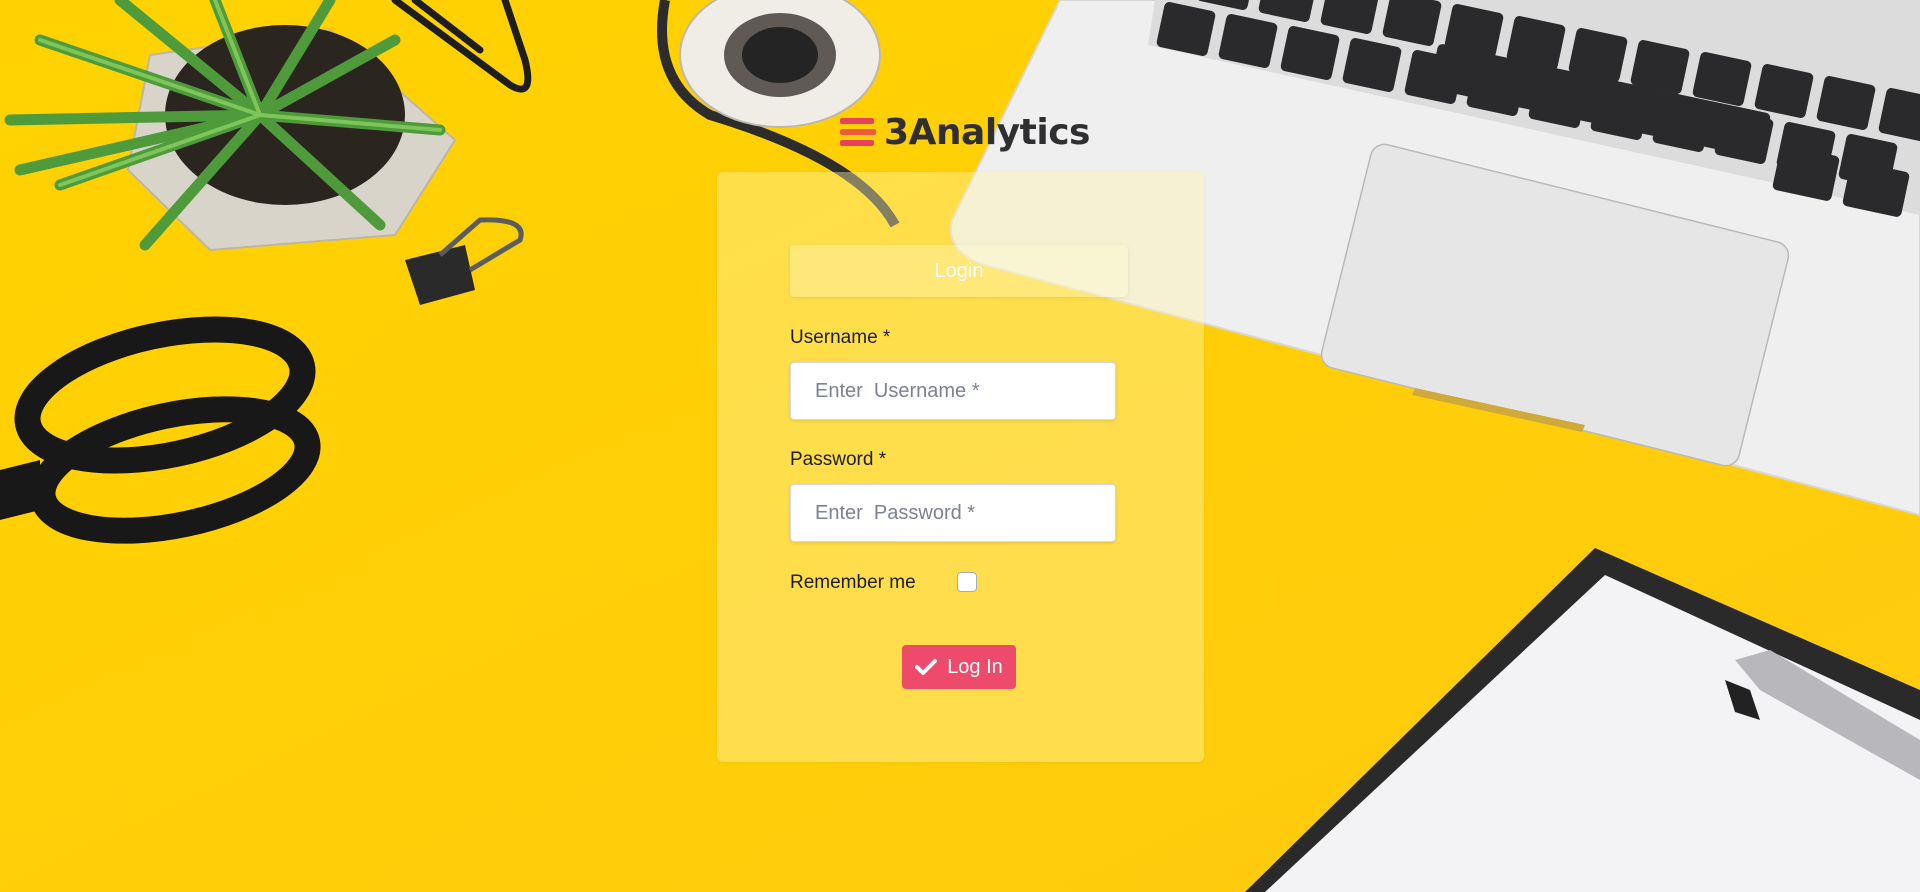 This screenshot has height=892, width=1920. I want to click on brand-logo: 3Analytics, so click(965, 132).